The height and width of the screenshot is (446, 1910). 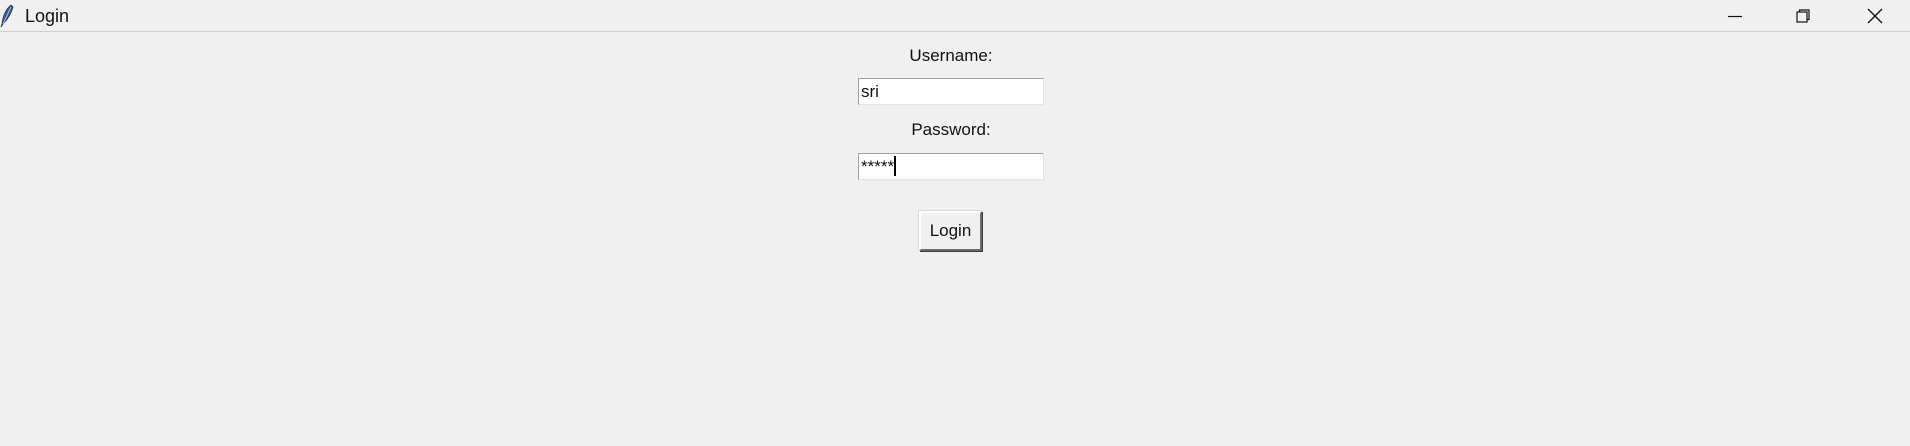 I want to click on username-value: sri, so click(x=870, y=91).